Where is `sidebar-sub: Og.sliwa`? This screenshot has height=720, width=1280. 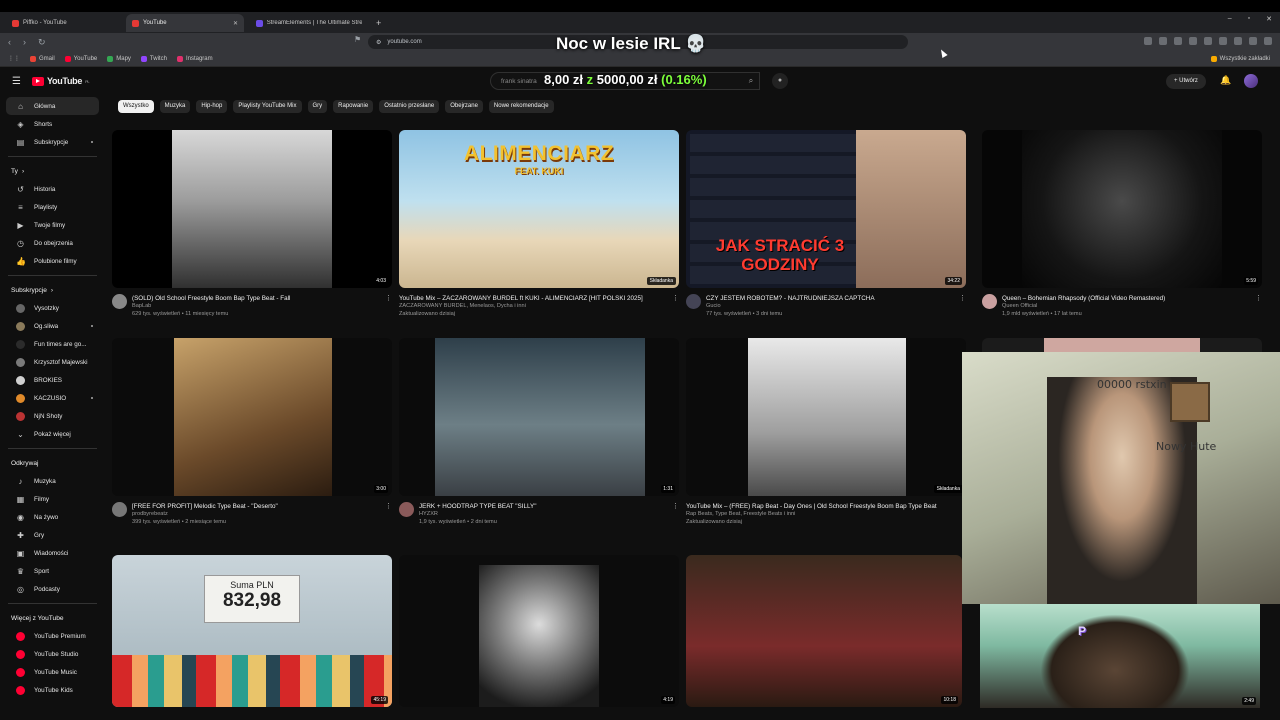 sidebar-sub: Og.sliwa is located at coordinates (52, 326).